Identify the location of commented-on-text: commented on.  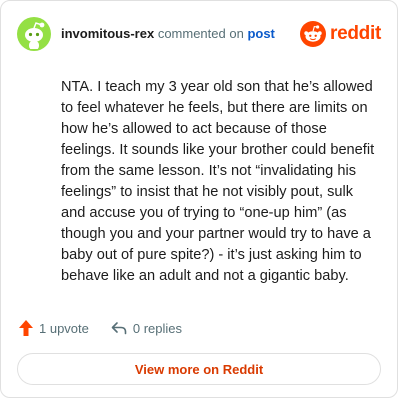
(200, 33).